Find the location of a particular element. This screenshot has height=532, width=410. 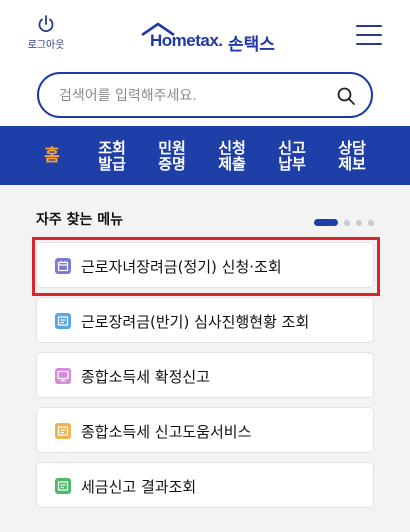

tab-apply-submit: 신청 제출 is located at coordinates (232, 155).